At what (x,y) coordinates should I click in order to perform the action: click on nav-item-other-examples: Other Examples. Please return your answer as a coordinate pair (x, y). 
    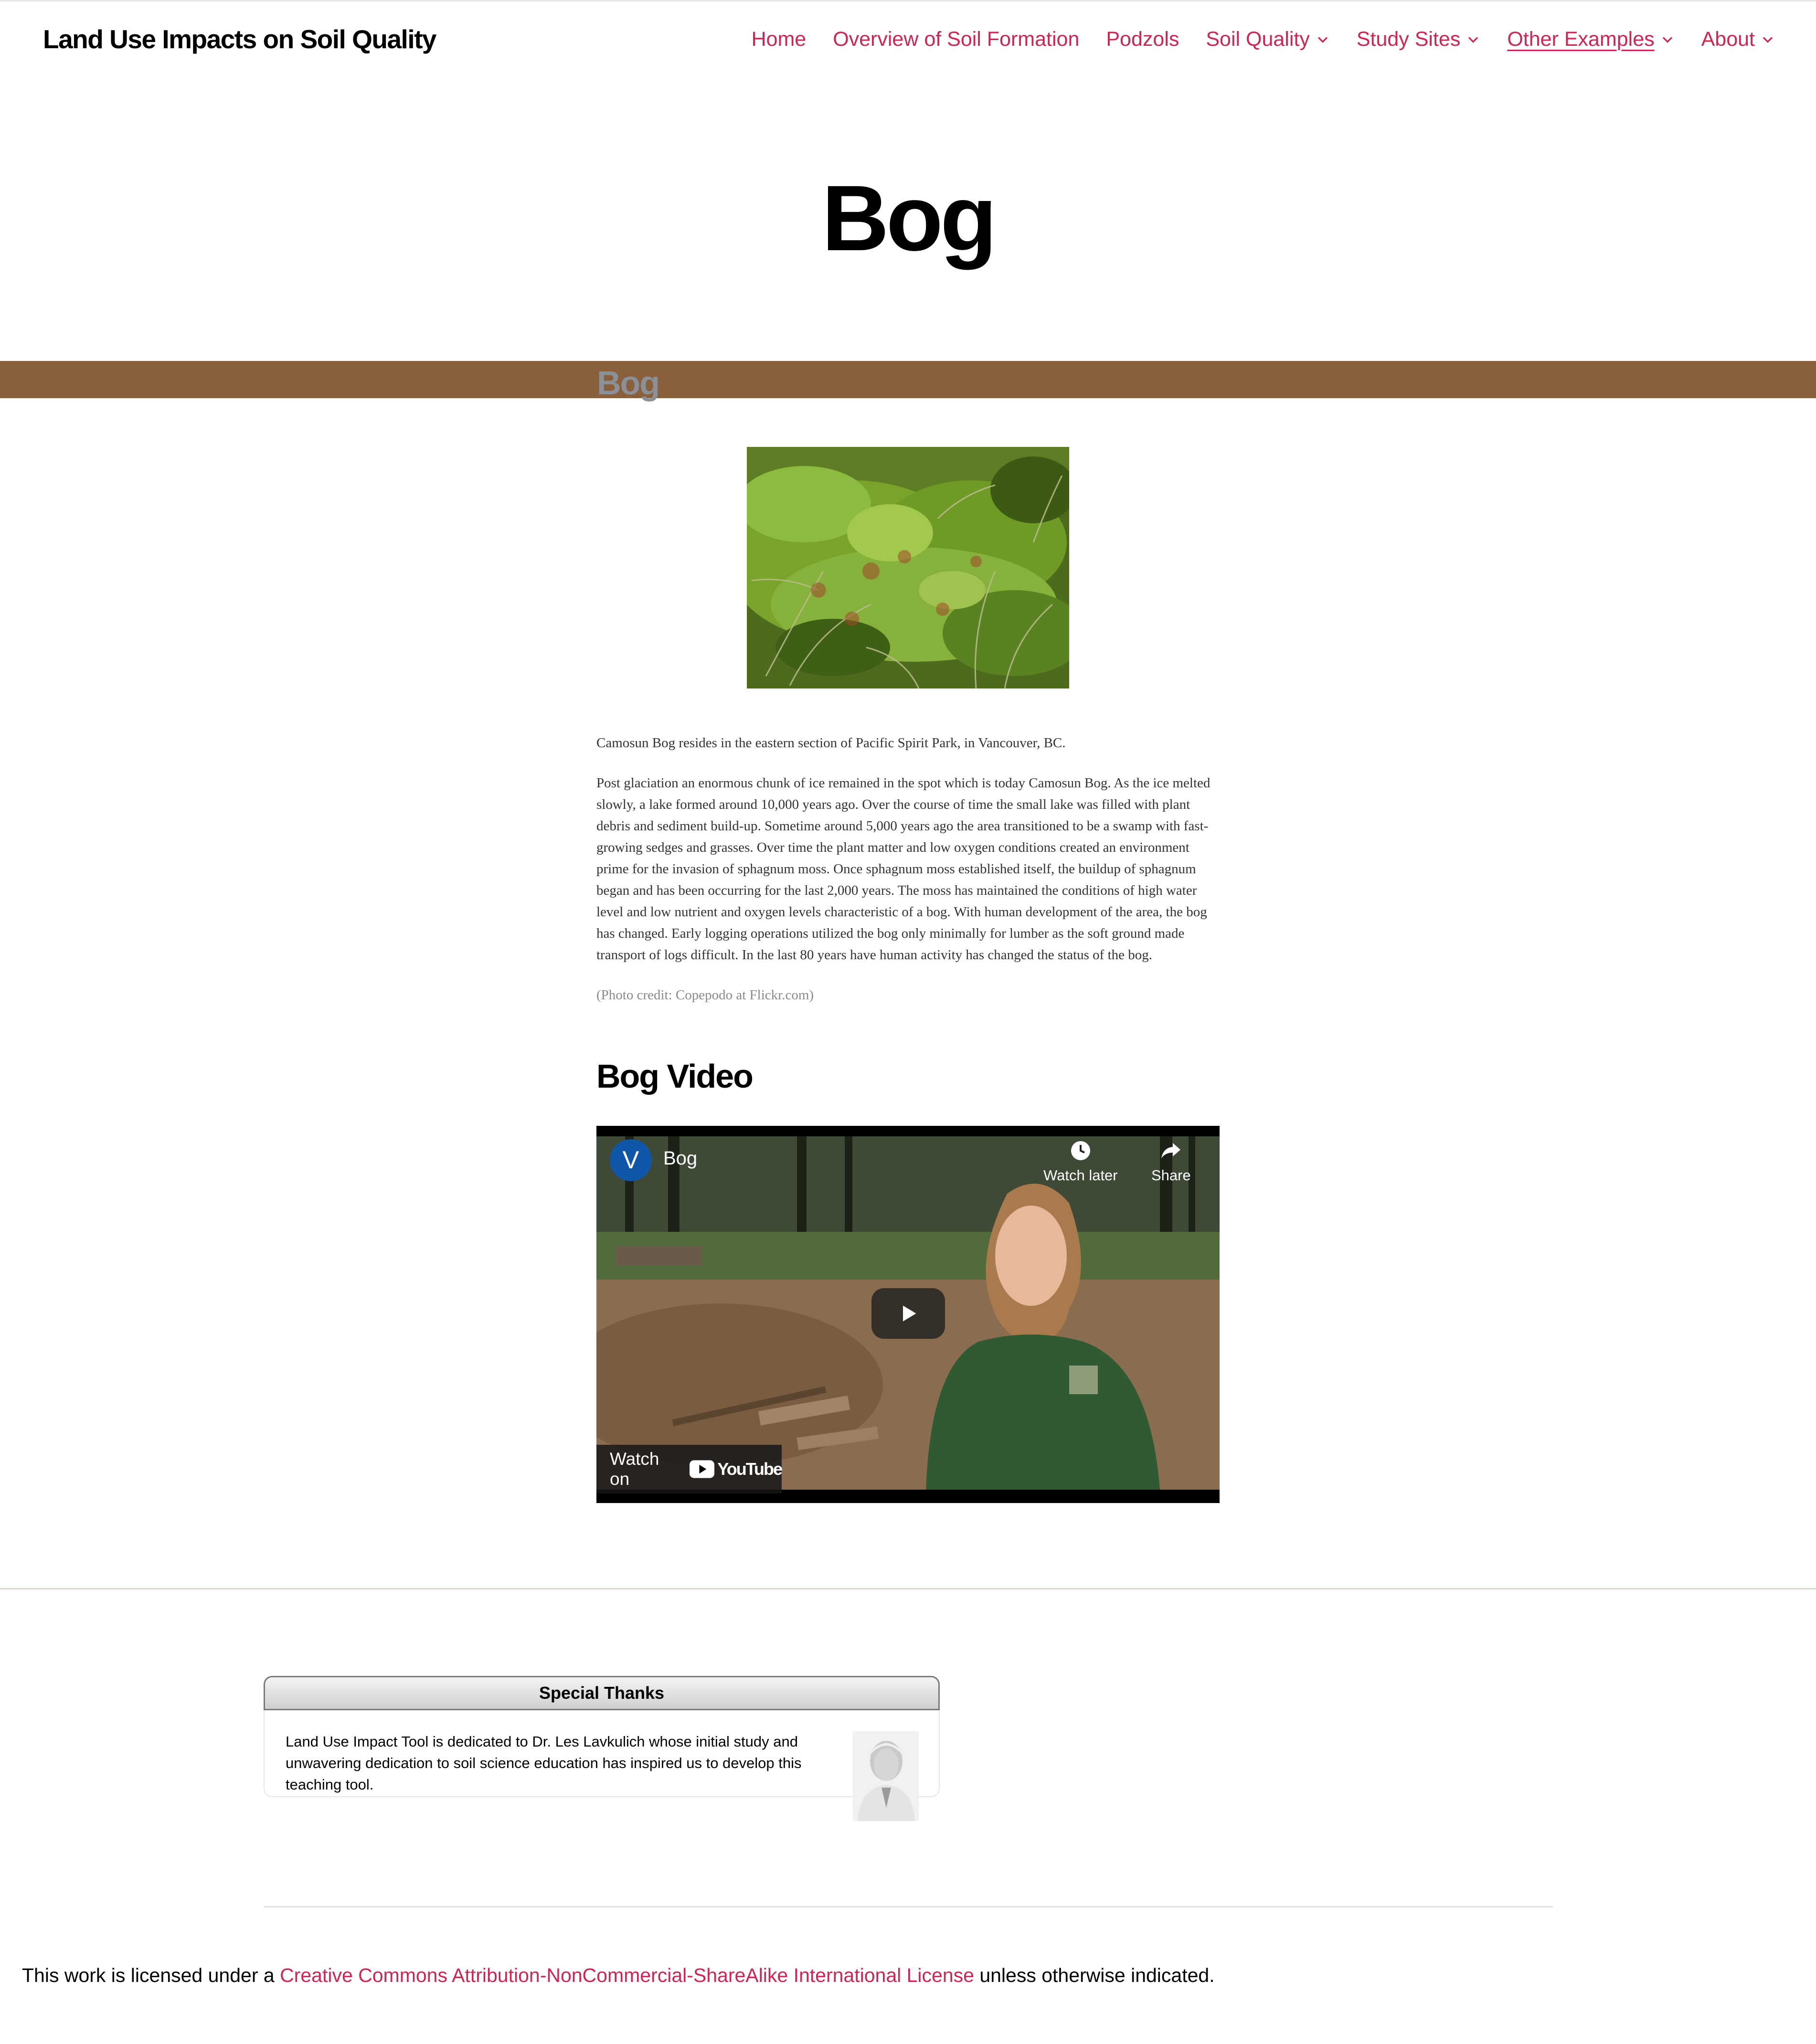
    Looking at the image, I should click on (1590, 39).